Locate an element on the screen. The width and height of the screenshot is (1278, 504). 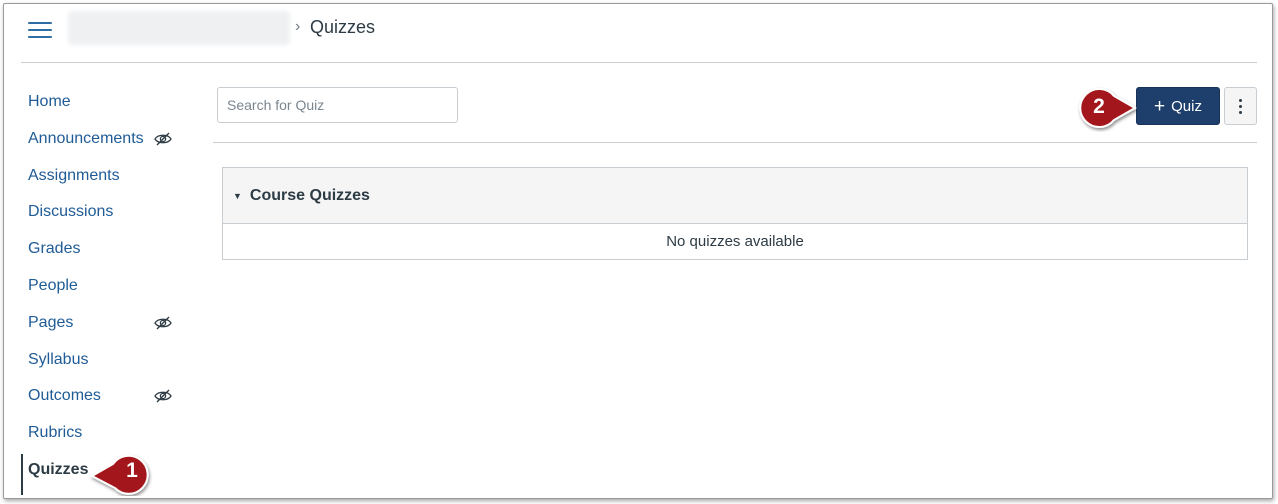
sidebar-item-label: Pages is located at coordinates (51, 322).